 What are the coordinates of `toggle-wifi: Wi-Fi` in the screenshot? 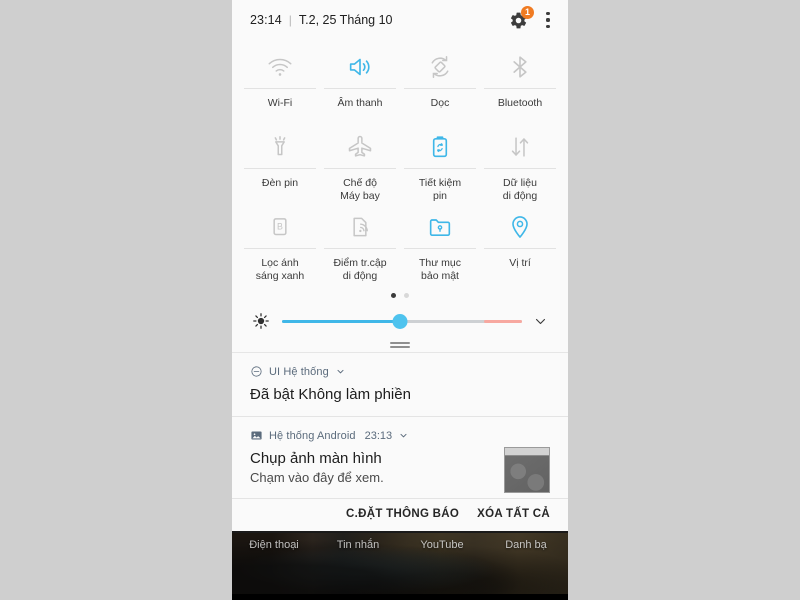 It's located at (280, 86).